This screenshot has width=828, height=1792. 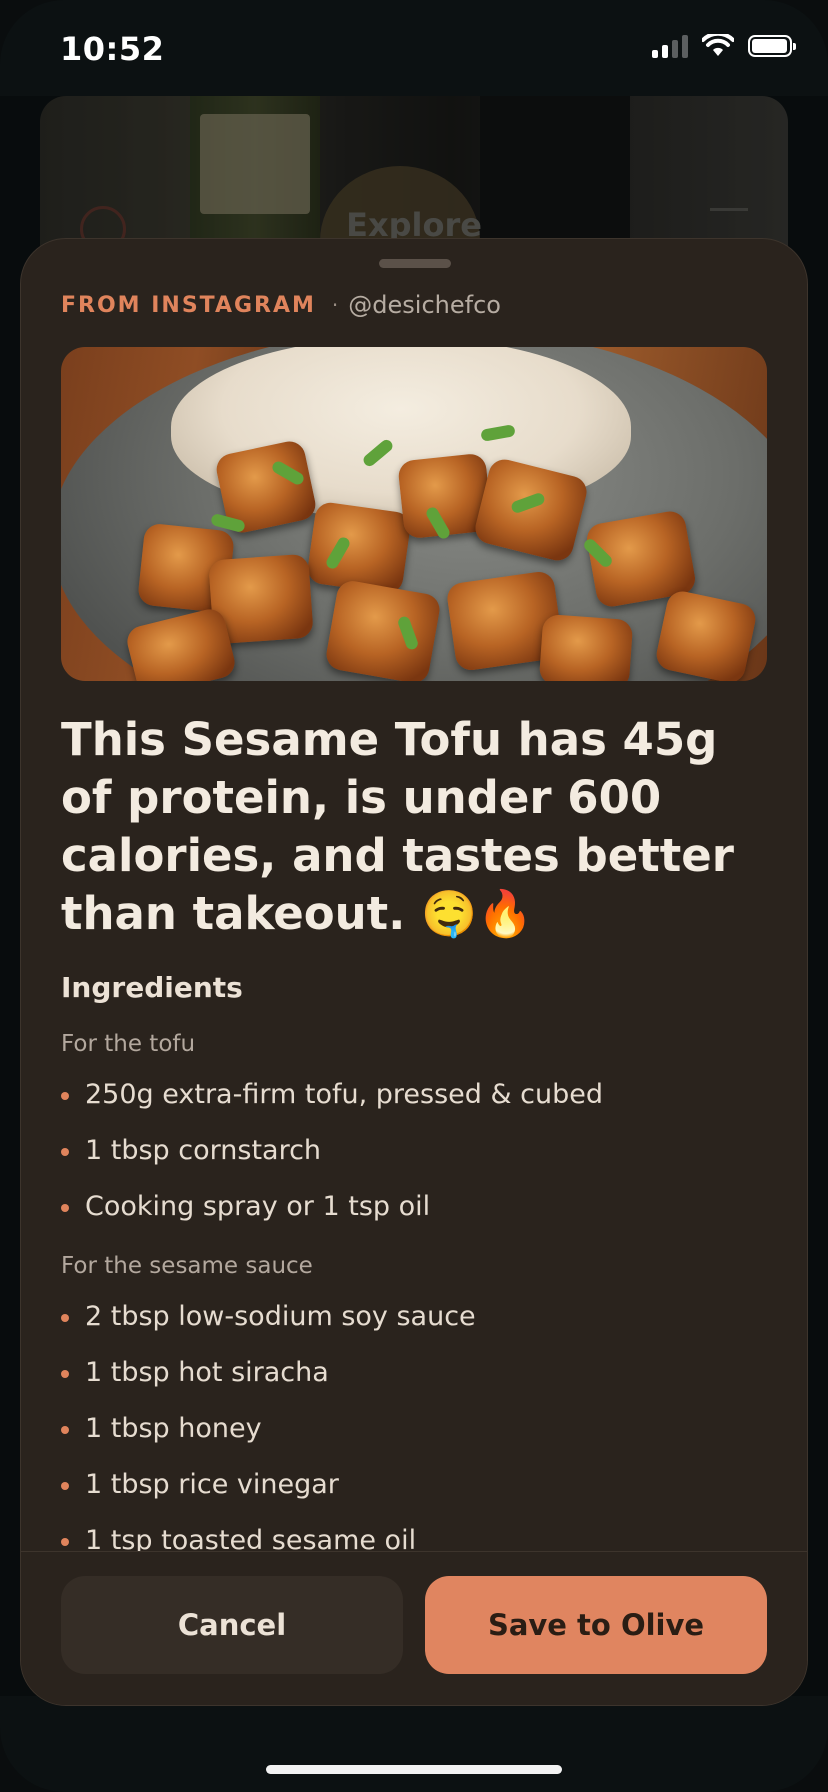 What do you see at coordinates (670, 46) in the screenshot?
I see `cellular-signal-icon` at bounding box center [670, 46].